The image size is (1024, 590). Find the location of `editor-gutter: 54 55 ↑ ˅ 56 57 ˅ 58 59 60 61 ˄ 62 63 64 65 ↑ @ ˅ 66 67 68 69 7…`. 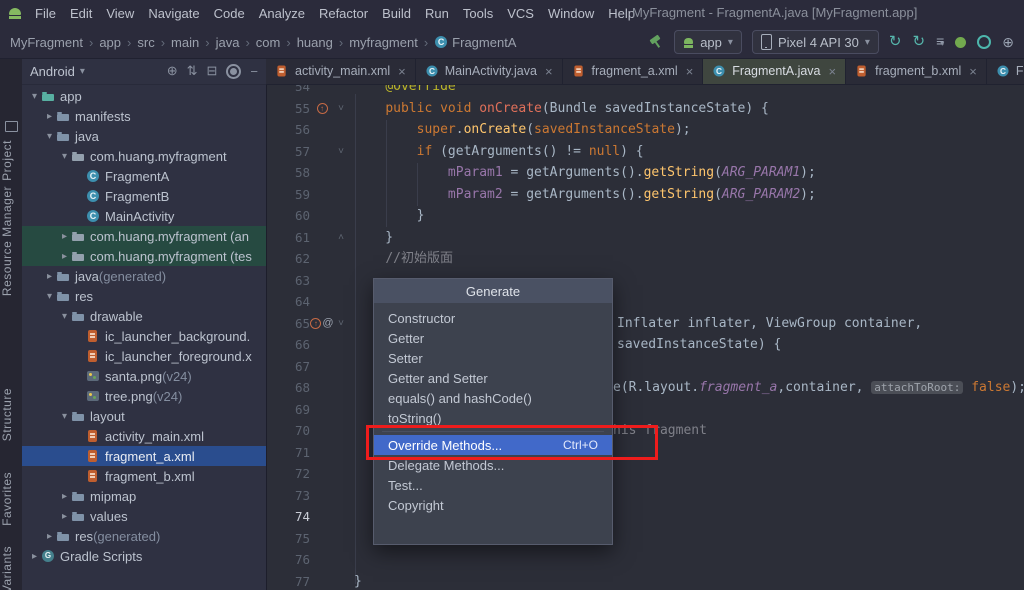

editor-gutter: 54 55 ↑ ˅ 56 57 ˅ 58 59 60 61 ˄ 62 63 64 65 ↑ @ ˅ 66 67 68 69 7… is located at coordinates (308, 337).